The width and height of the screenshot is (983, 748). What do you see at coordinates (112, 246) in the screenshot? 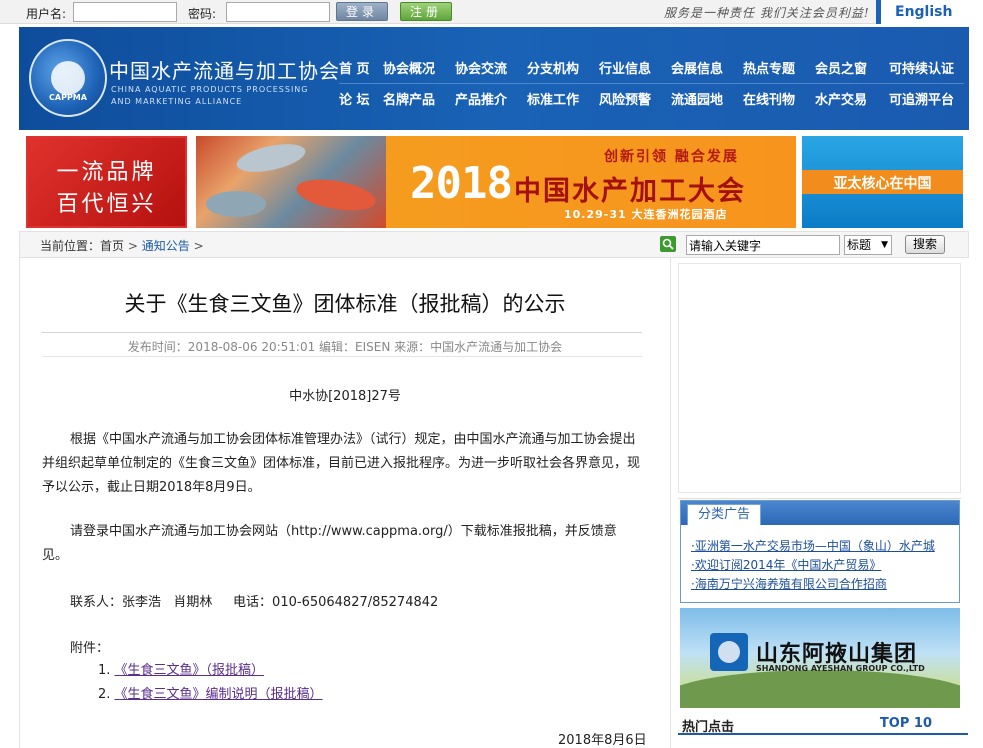
I see `breadcrumb-home: 首页` at bounding box center [112, 246].